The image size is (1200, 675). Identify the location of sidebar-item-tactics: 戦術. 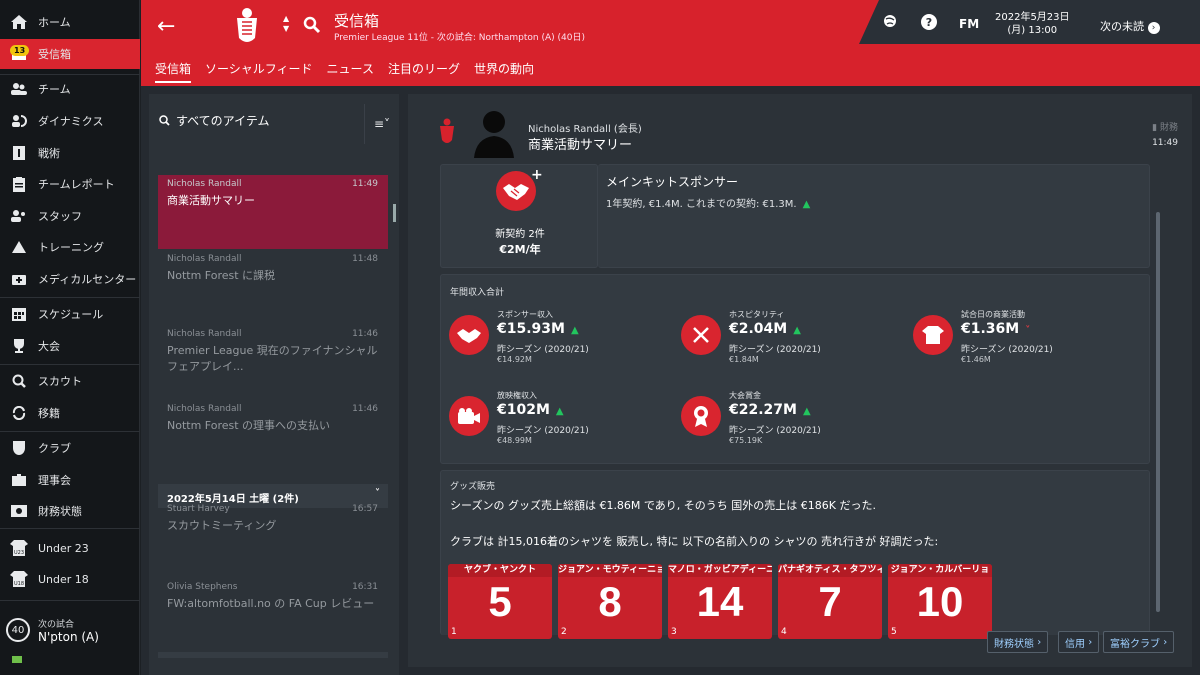
(70, 153).